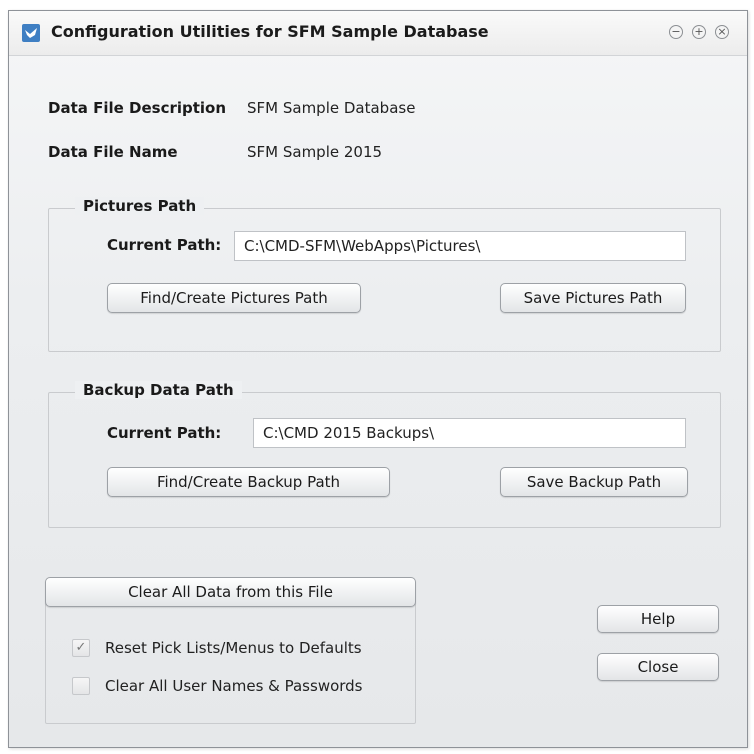 The height and width of the screenshot is (754, 754). Describe the element at coordinates (234, 298) in the screenshot. I see `find-create-pictures-path-button: Find/Create Pictures Path` at that location.